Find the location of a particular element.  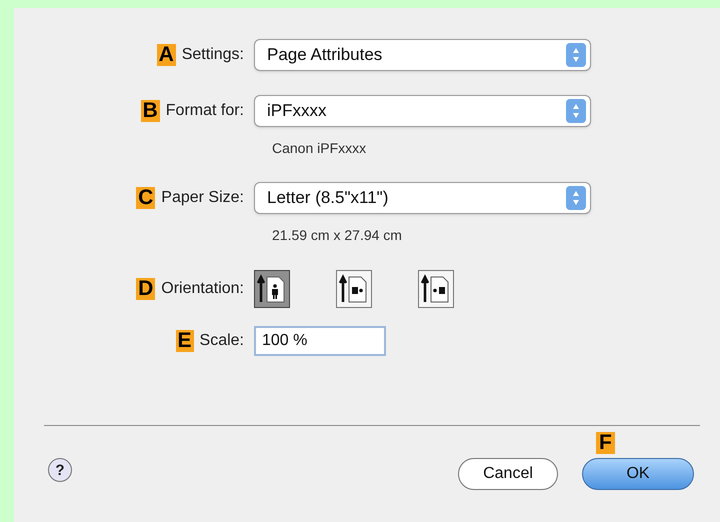

field-label: Orientation: is located at coordinates (202, 289).